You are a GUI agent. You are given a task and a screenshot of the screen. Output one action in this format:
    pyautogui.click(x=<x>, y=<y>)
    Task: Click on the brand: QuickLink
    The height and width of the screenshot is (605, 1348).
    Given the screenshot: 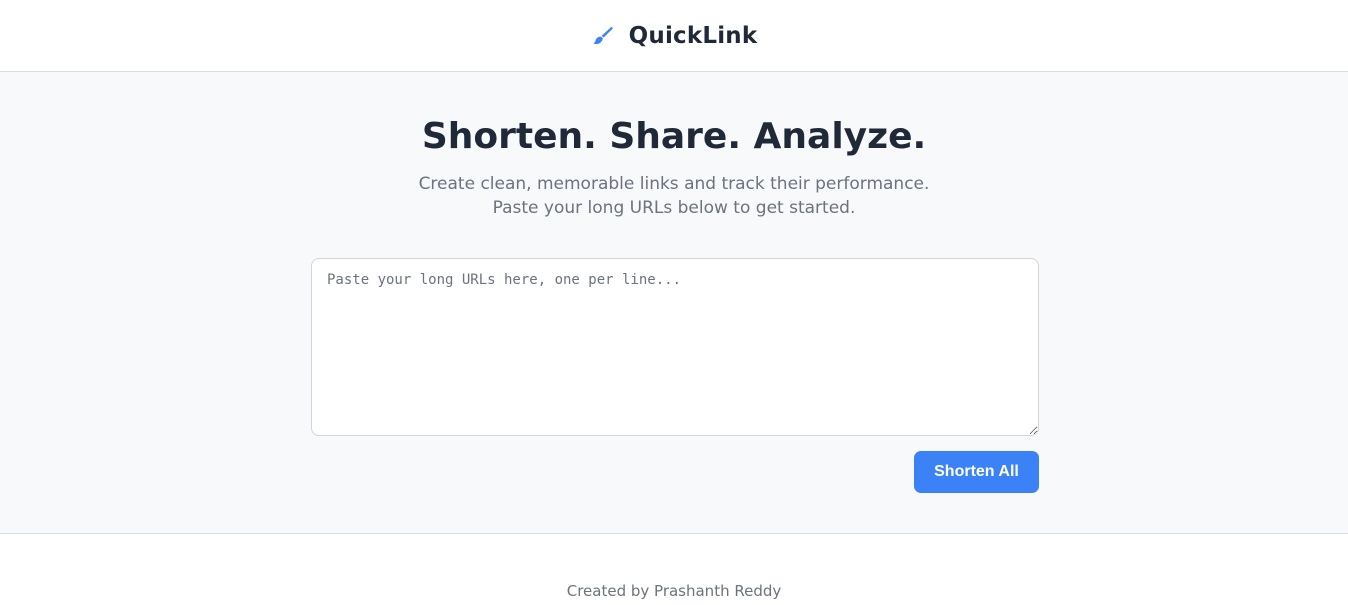 What is the action you would take?
    pyautogui.click(x=674, y=36)
    